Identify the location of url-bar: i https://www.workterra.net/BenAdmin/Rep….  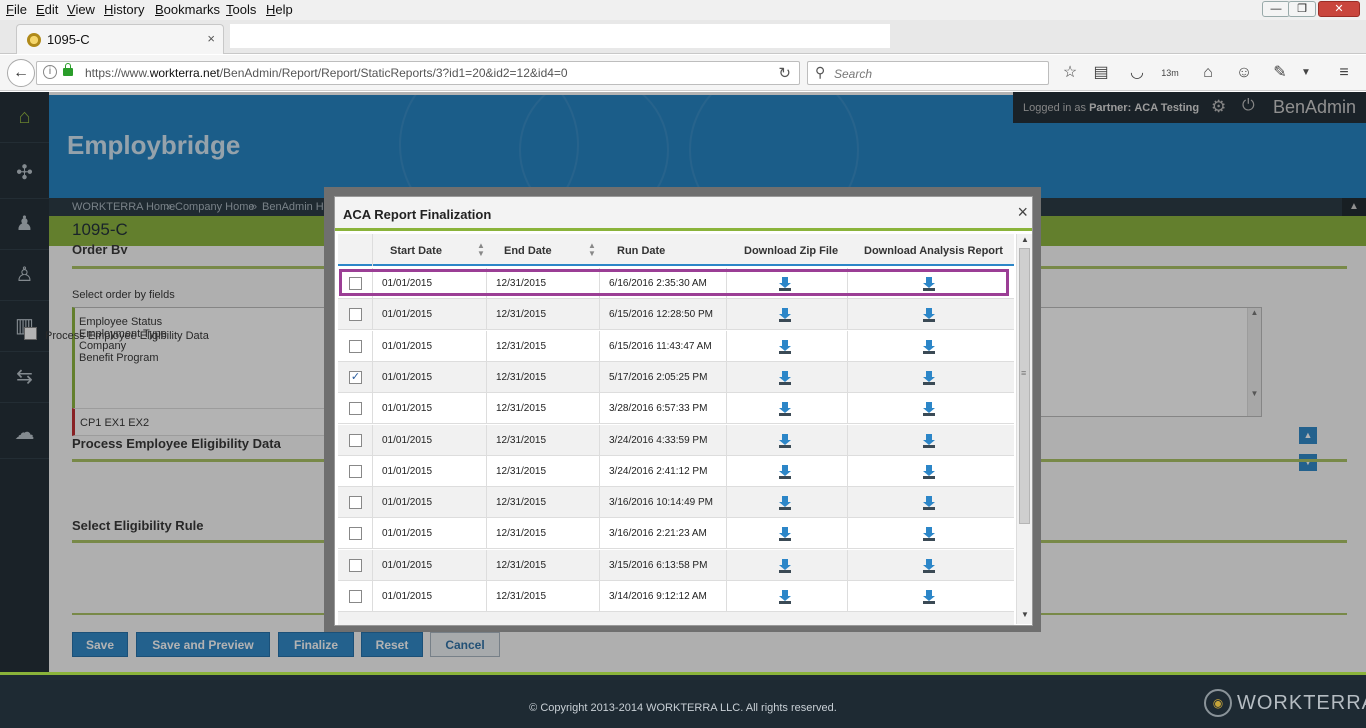
(418, 73).